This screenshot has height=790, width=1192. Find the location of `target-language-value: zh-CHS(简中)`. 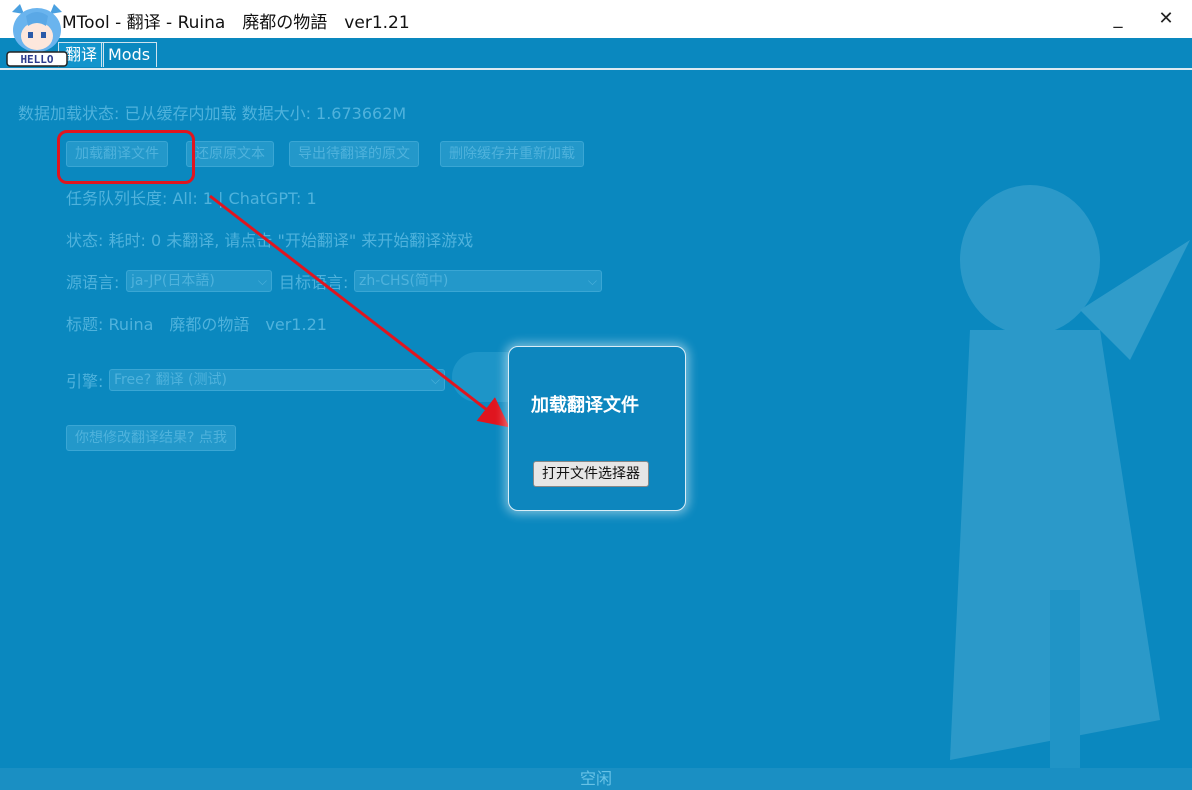

target-language-value: zh-CHS(简中) is located at coordinates (404, 281).